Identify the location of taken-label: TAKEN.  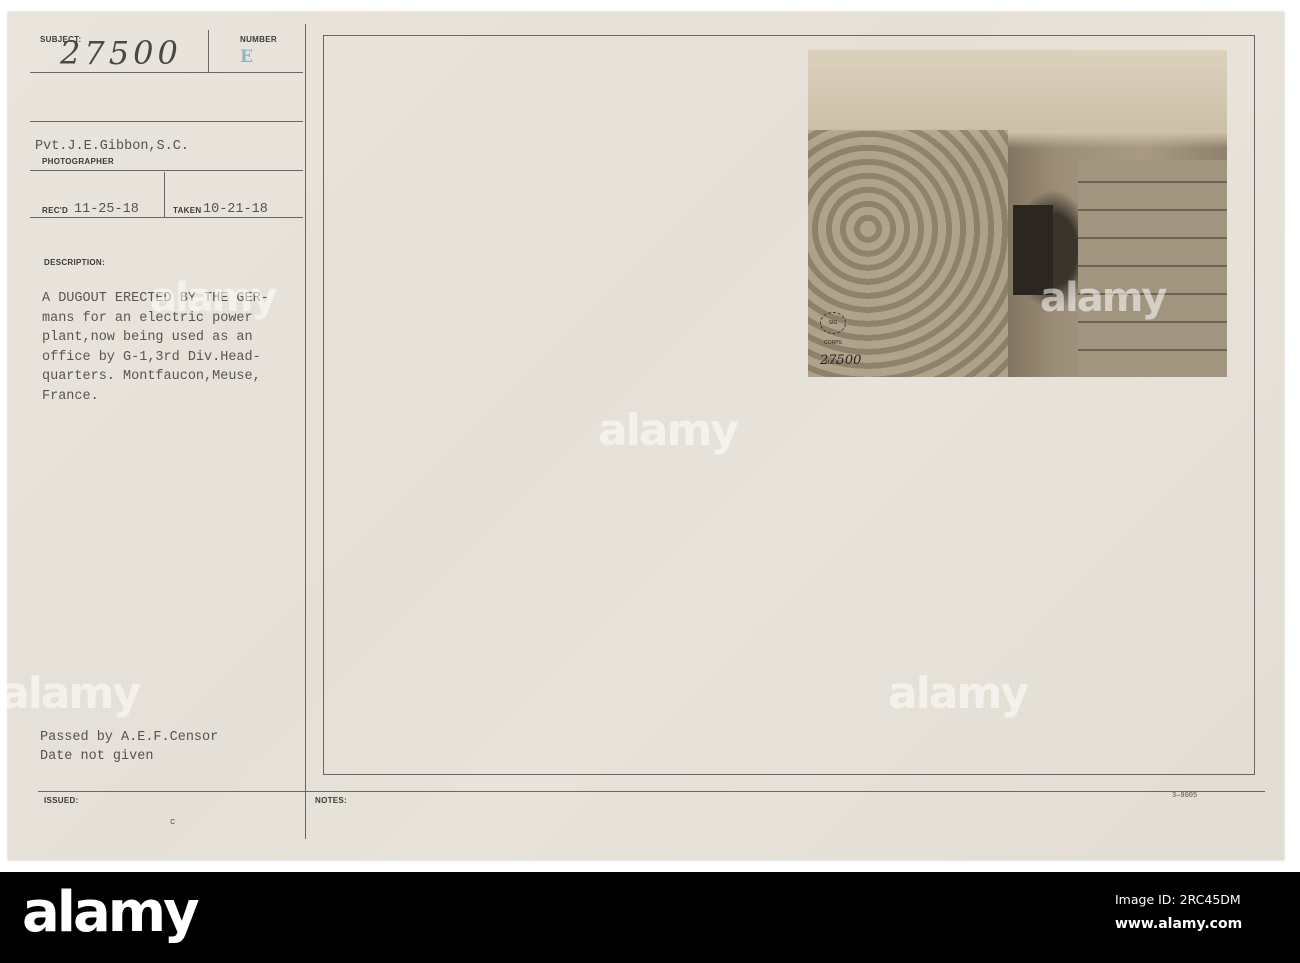
(187, 210).